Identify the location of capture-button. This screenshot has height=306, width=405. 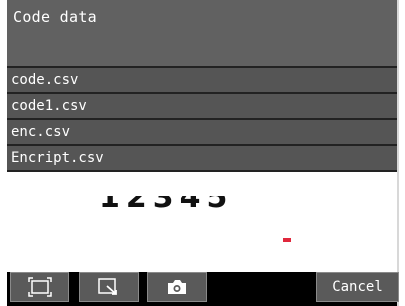
(177, 287).